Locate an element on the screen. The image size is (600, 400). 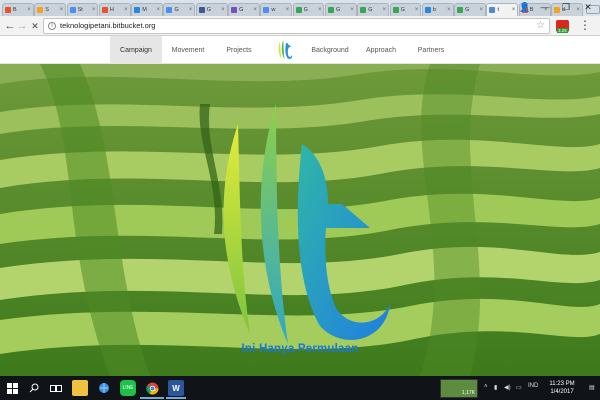
network-icon: ▮ is located at coordinates (495, 387).